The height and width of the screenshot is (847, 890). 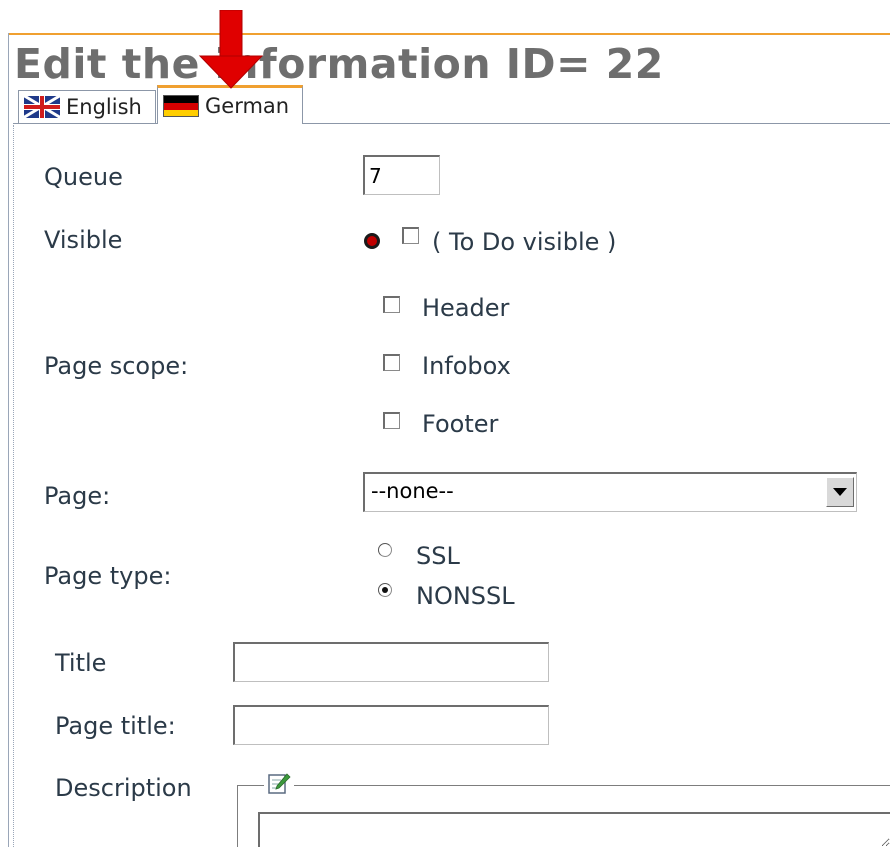 What do you see at coordinates (77, 496) in the screenshot?
I see `page-label: Page:` at bounding box center [77, 496].